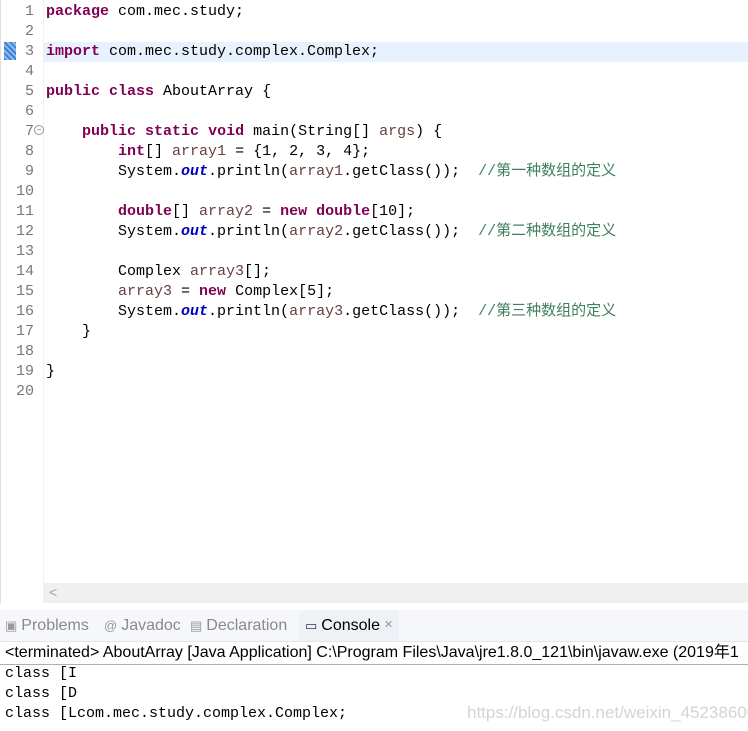 The image size is (748, 731). Describe the element at coordinates (547, 311) in the screenshot. I see `comment: //第三种数组的定义` at that location.